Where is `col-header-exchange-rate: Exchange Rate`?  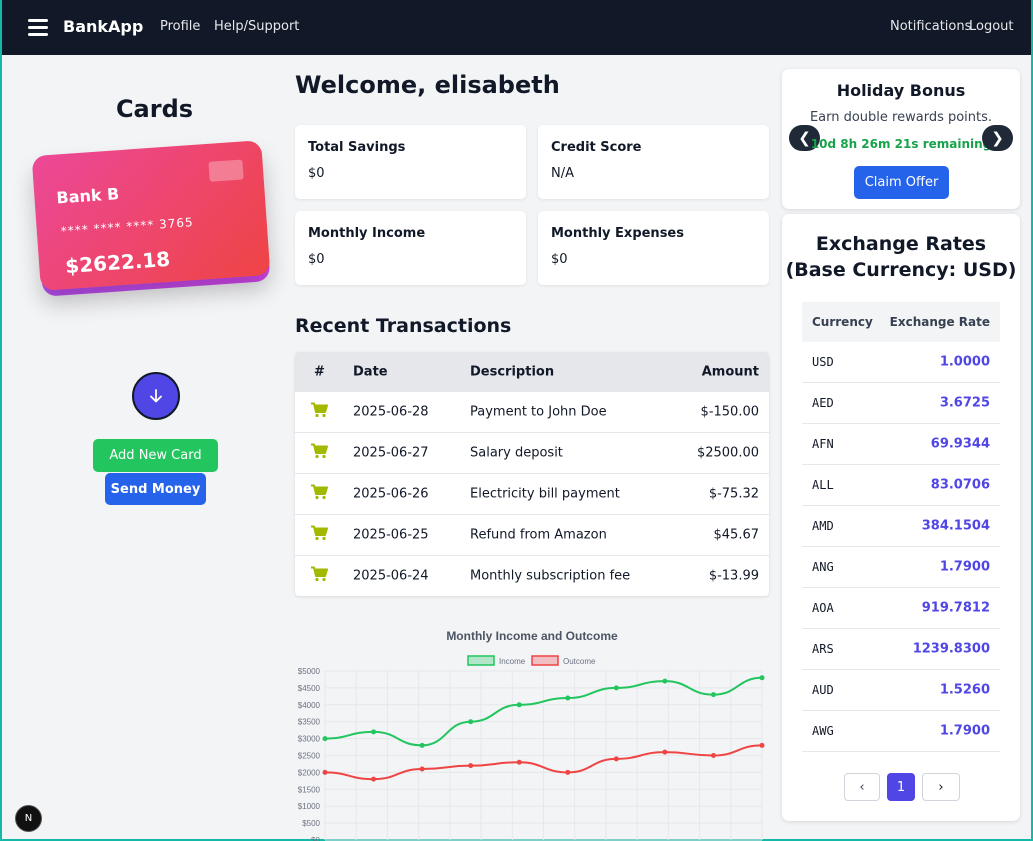
col-header-exchange-rate: Exchange Rate is located at coordinates (939, 322).